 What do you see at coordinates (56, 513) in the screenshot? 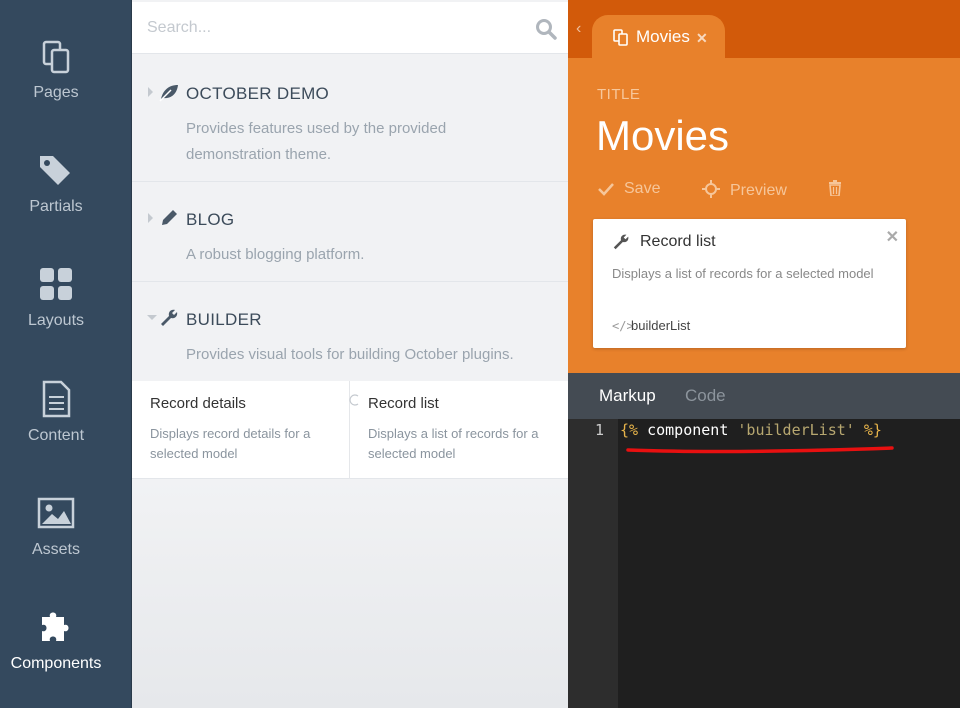
I see `image-icon` at bounding box center [56, 513].